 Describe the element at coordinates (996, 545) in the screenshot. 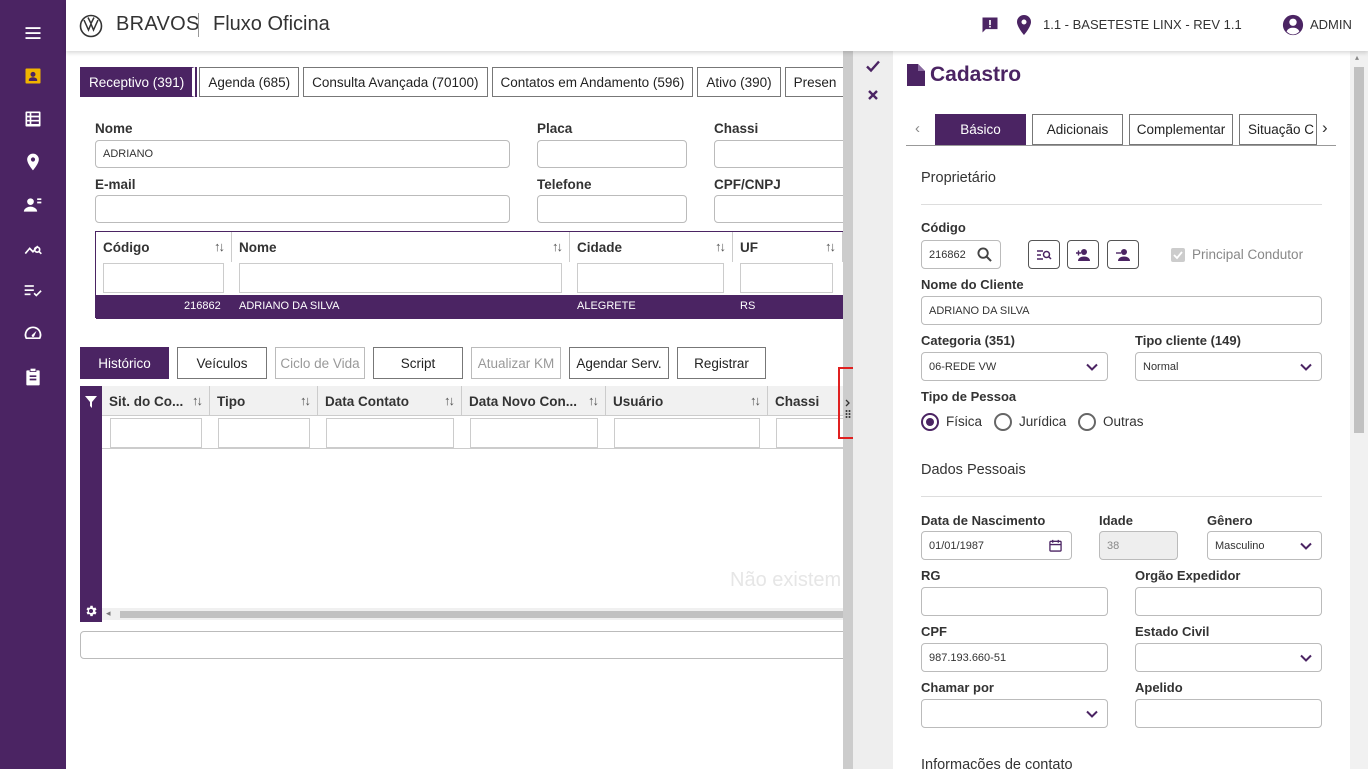

I see `nascimento-input: 01/01/1987` at that location.